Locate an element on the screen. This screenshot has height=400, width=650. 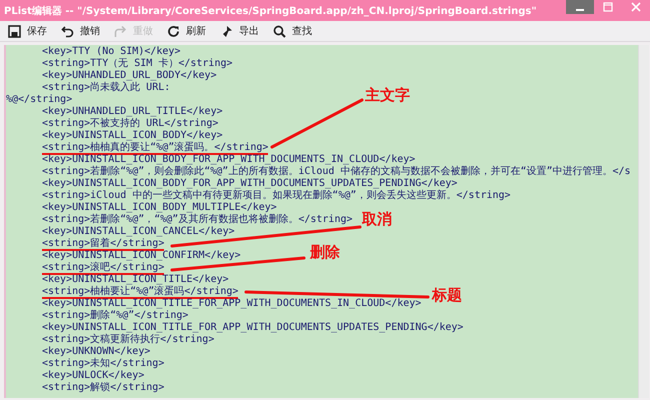
code-line: <string>柚柚真的要让“%@”滚蛋吗。</string> is located at coordinates (155, 148).